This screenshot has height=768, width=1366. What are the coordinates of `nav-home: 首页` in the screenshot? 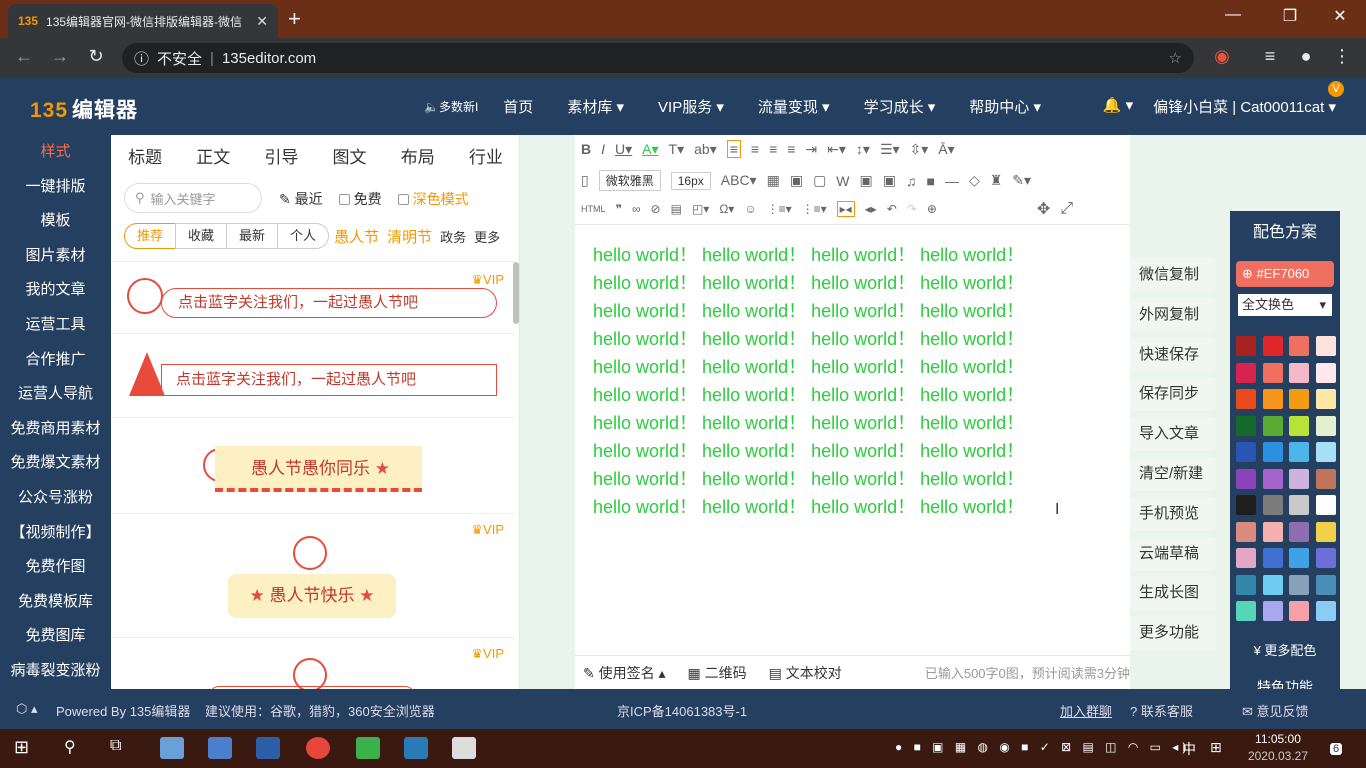 It's located at (518, 106).